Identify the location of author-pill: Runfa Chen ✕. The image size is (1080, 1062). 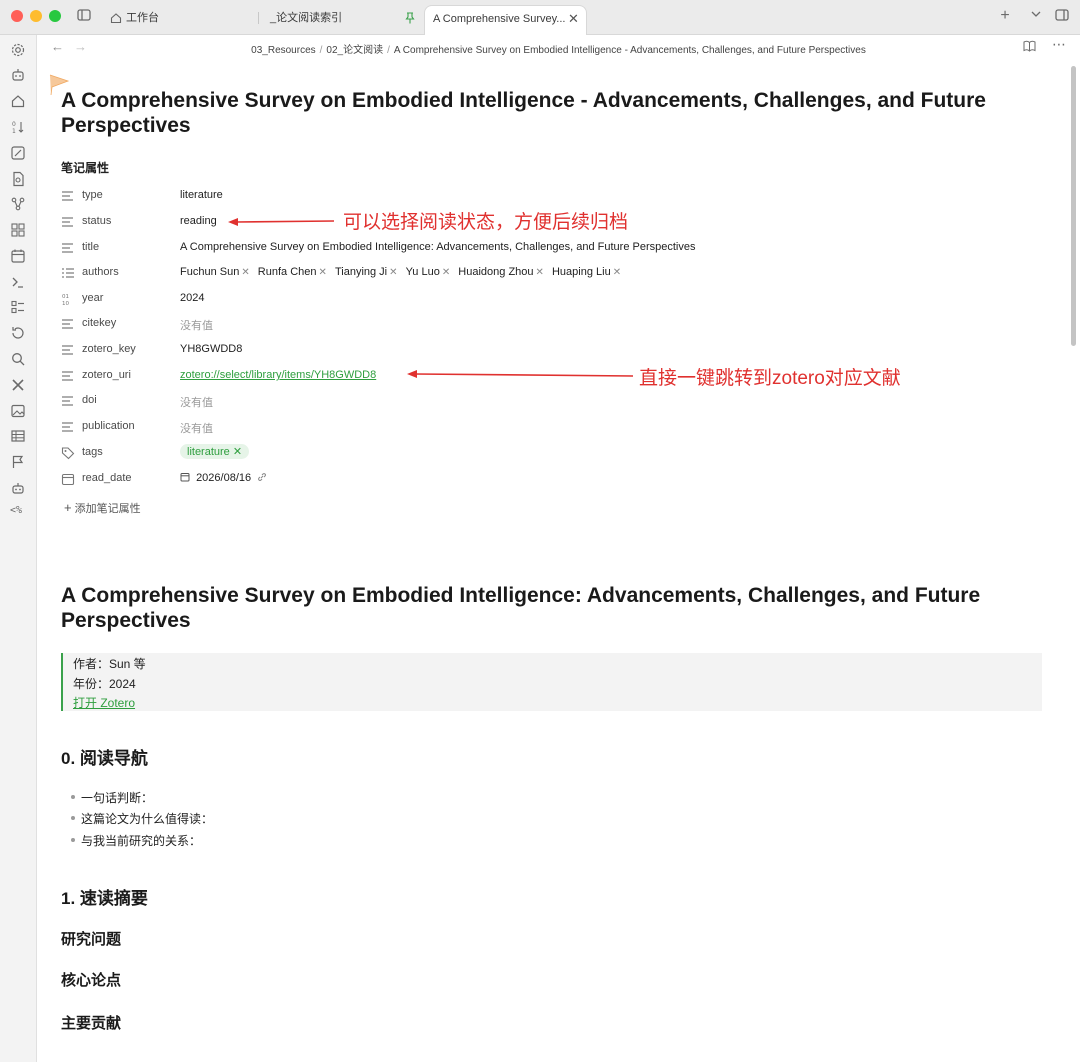
(292, 272).